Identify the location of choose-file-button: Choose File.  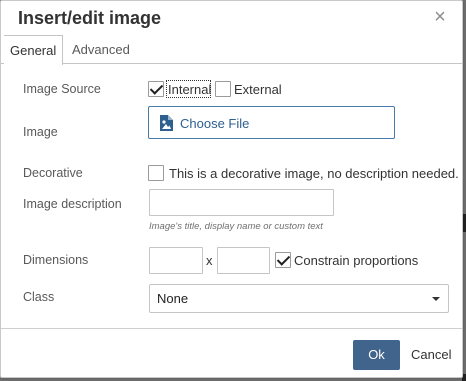
(271, 122).